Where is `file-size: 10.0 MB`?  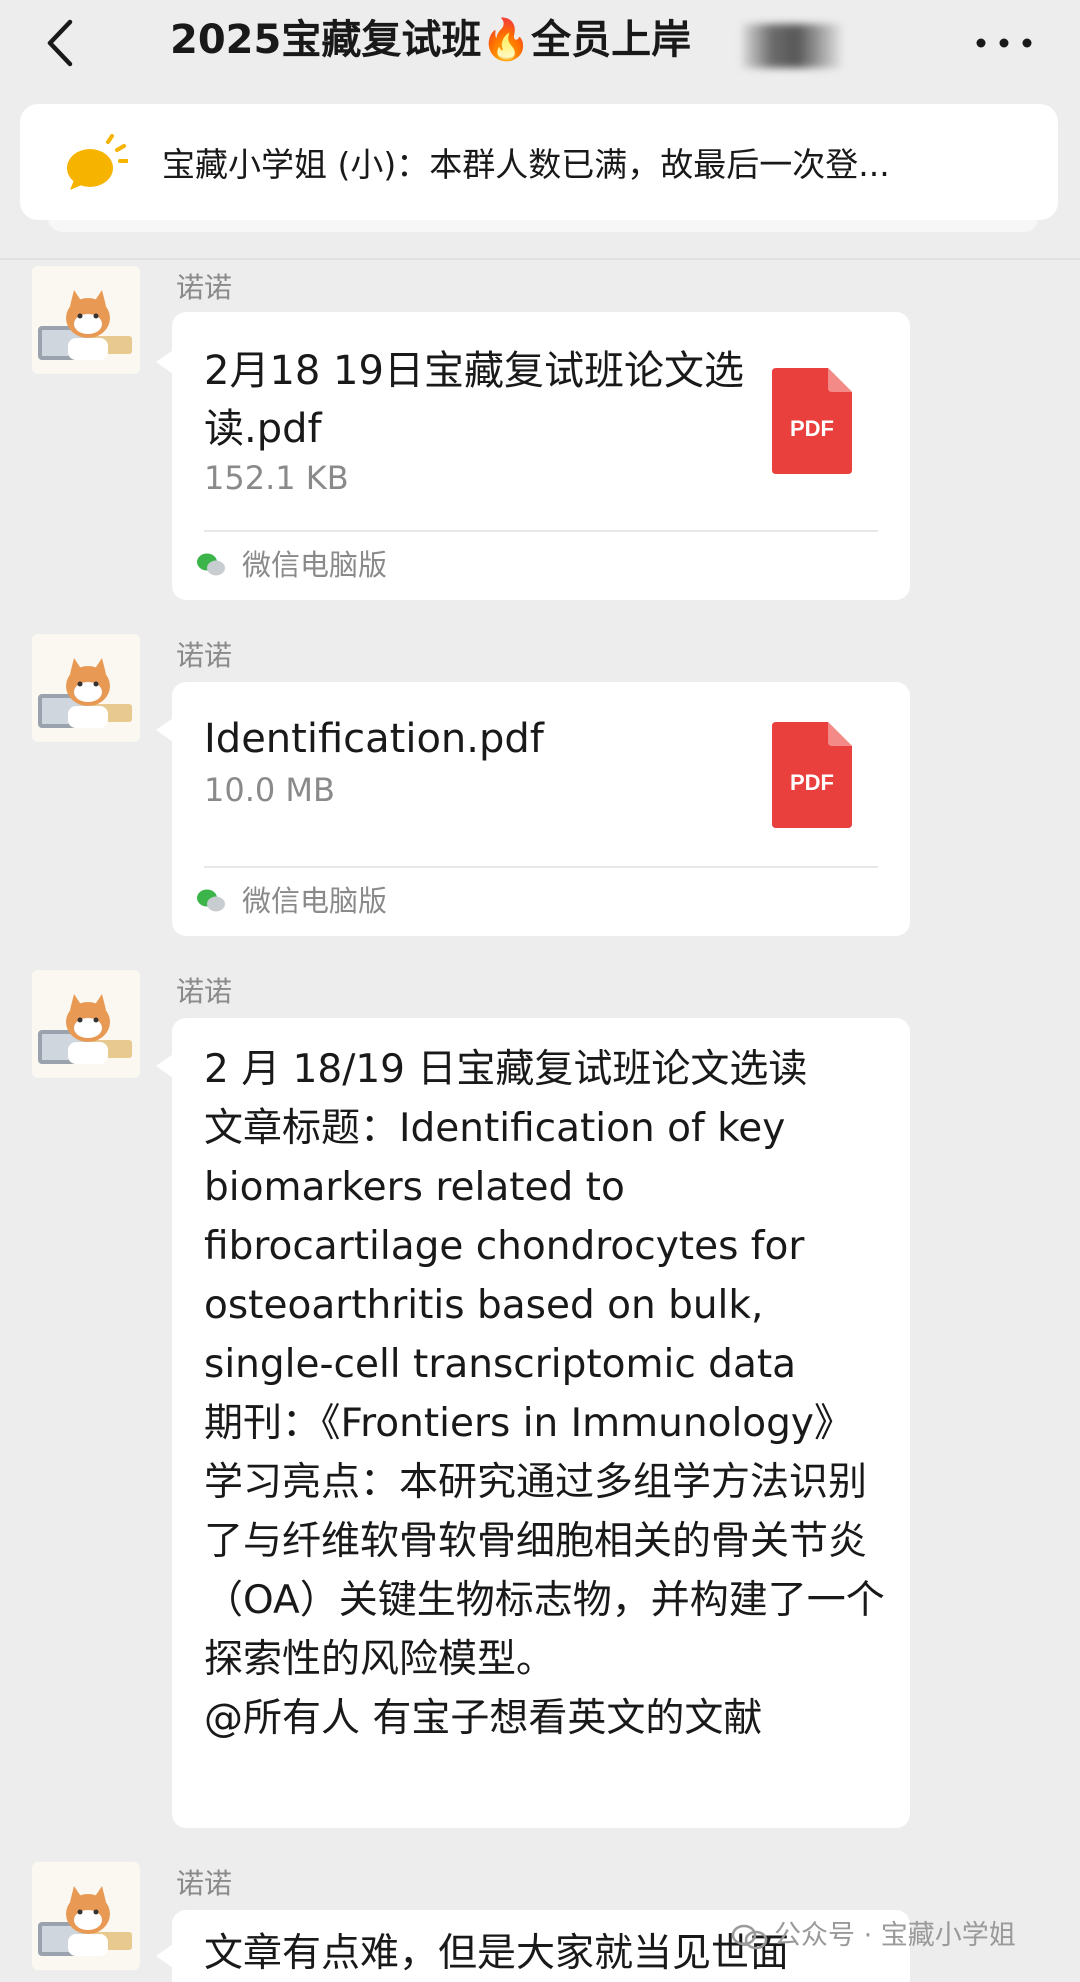 file-size: 10.0 MB is located at coordinates (269, 790).